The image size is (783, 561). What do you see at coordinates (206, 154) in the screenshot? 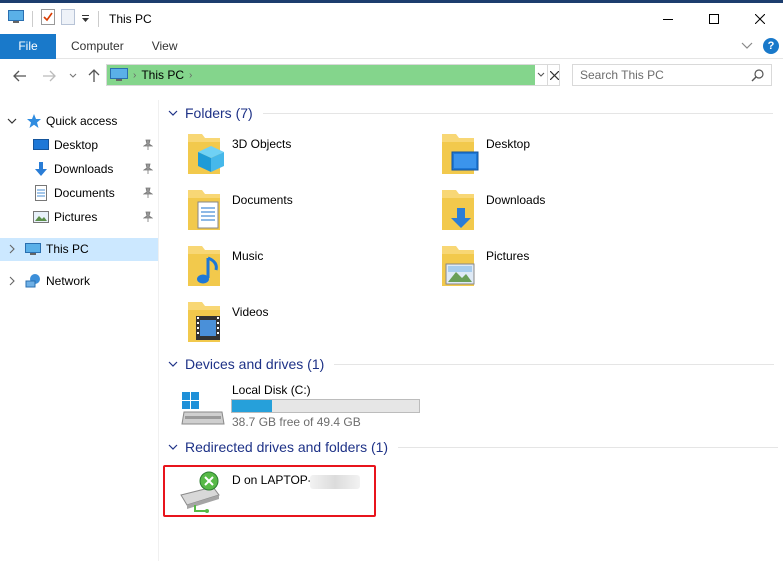
I see `3d-objects-icon` at bounding box center [206, 154].